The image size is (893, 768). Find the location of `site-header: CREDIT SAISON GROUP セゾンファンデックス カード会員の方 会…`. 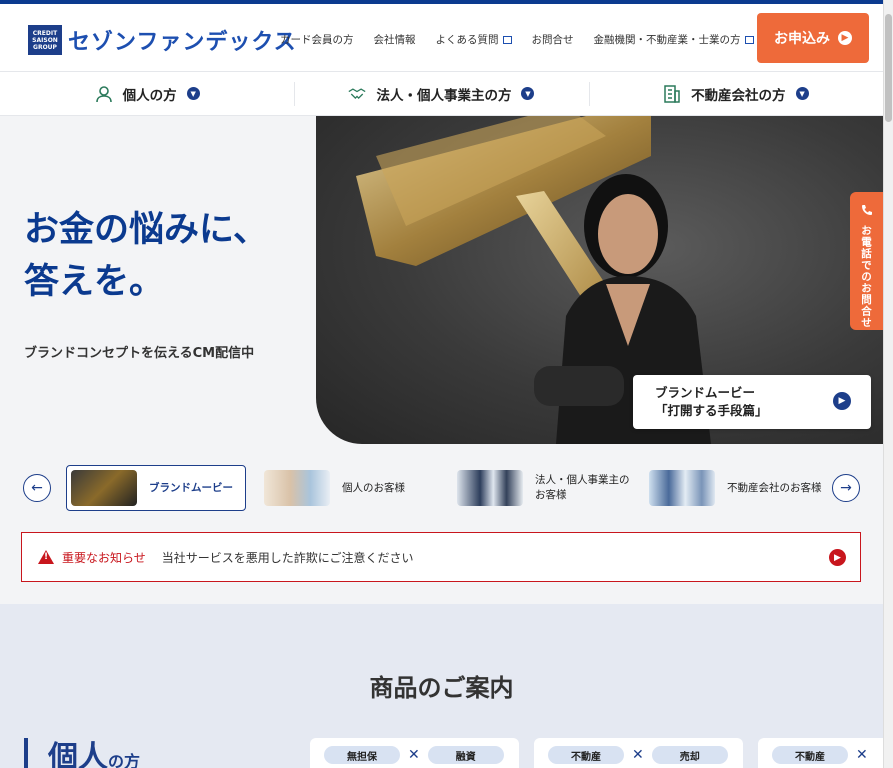

site-header: CREDIT SAISON GROUP セゾンファンデックス カード会員の方 会… is located at coordinates (441, 38).